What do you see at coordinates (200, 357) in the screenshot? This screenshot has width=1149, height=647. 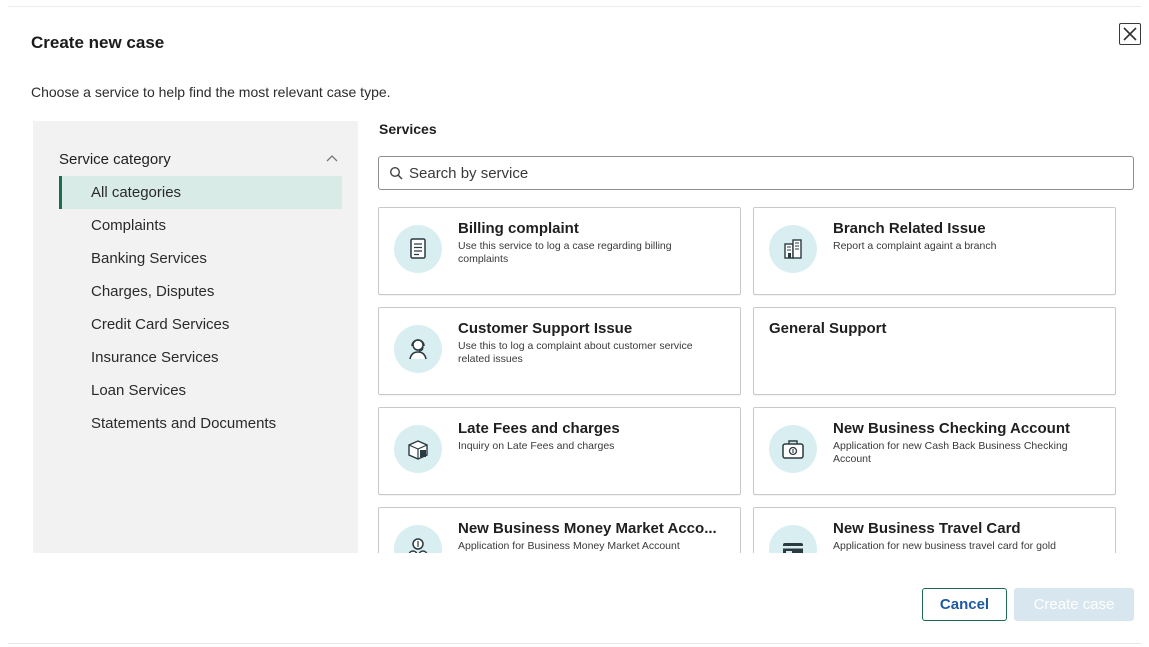 I see `category-item-insurance: Insurance Services` at bounding box center [200, 357].